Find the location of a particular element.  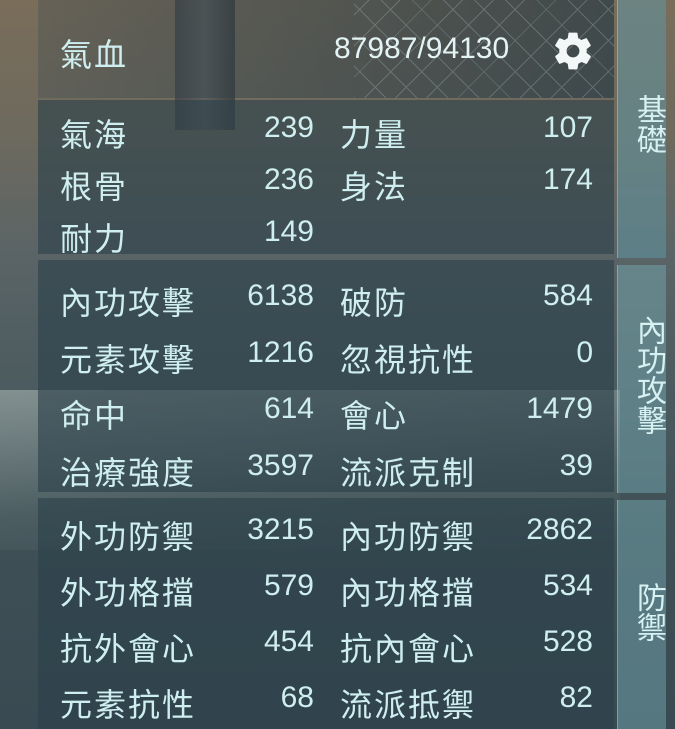

stat-label: 命中 is located at coordinates (94, 416).